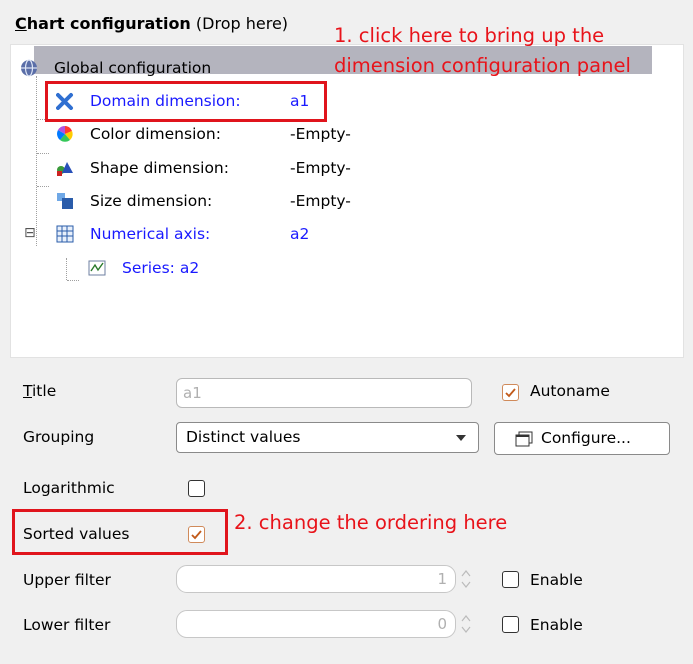 The height and width of the screenshot is (664, 693). Describe the element at coordinates (133, 68) in the screenshot. I see `tree-item-label: Global configuration` at that location.